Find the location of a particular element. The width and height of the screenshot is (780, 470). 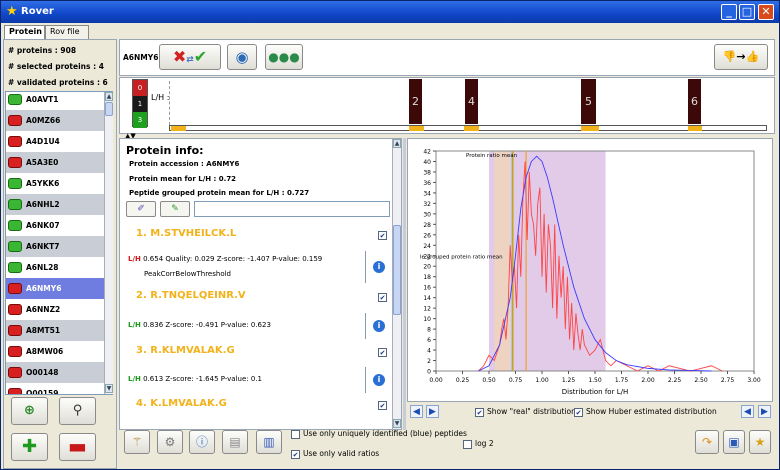

peptide-block: 2 is located at coordinates (415, 101).